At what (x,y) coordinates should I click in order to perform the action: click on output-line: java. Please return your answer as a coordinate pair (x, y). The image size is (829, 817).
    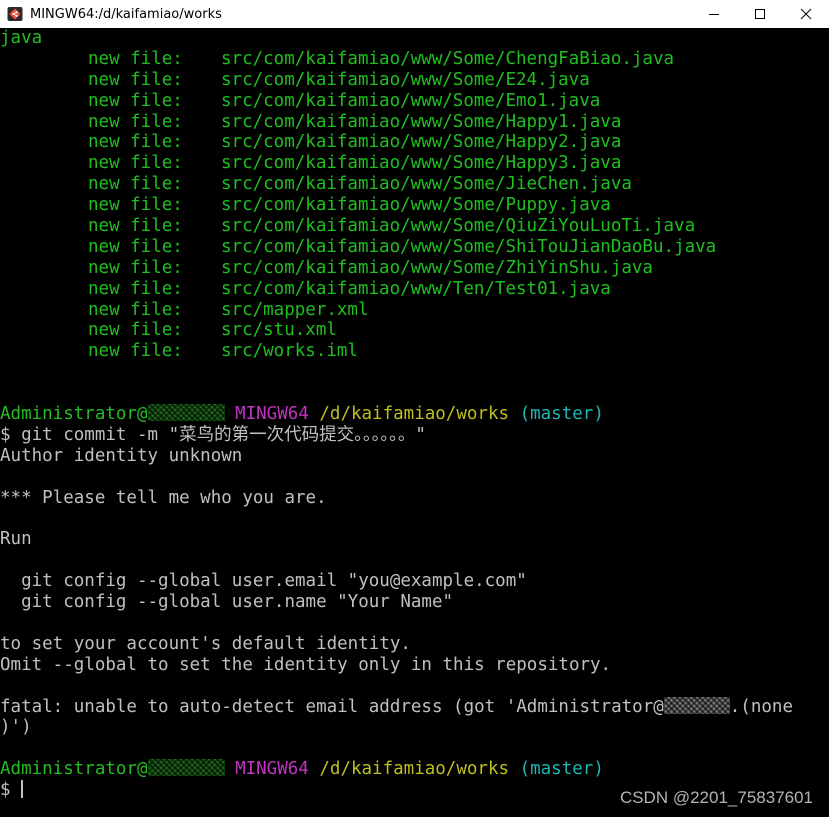
    Looking at the image, I should click on (21, 38).